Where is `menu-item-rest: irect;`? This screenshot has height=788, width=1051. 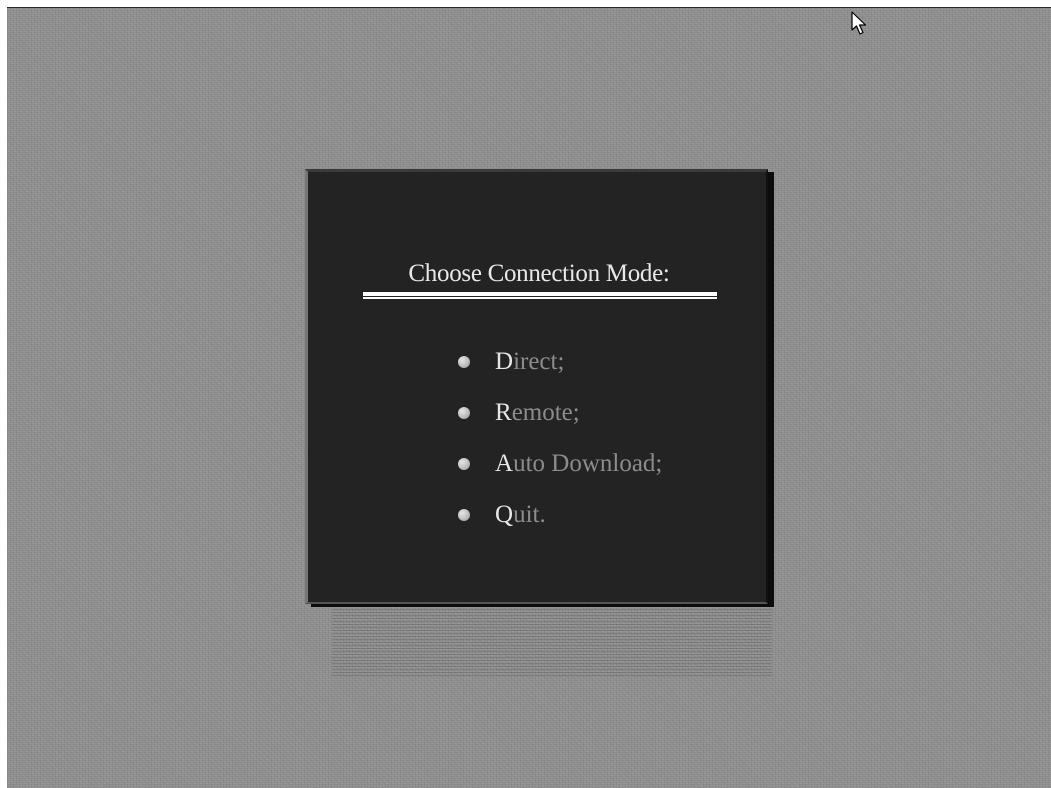
menu-item-rest: irect; is located at coordinates (539, 361).